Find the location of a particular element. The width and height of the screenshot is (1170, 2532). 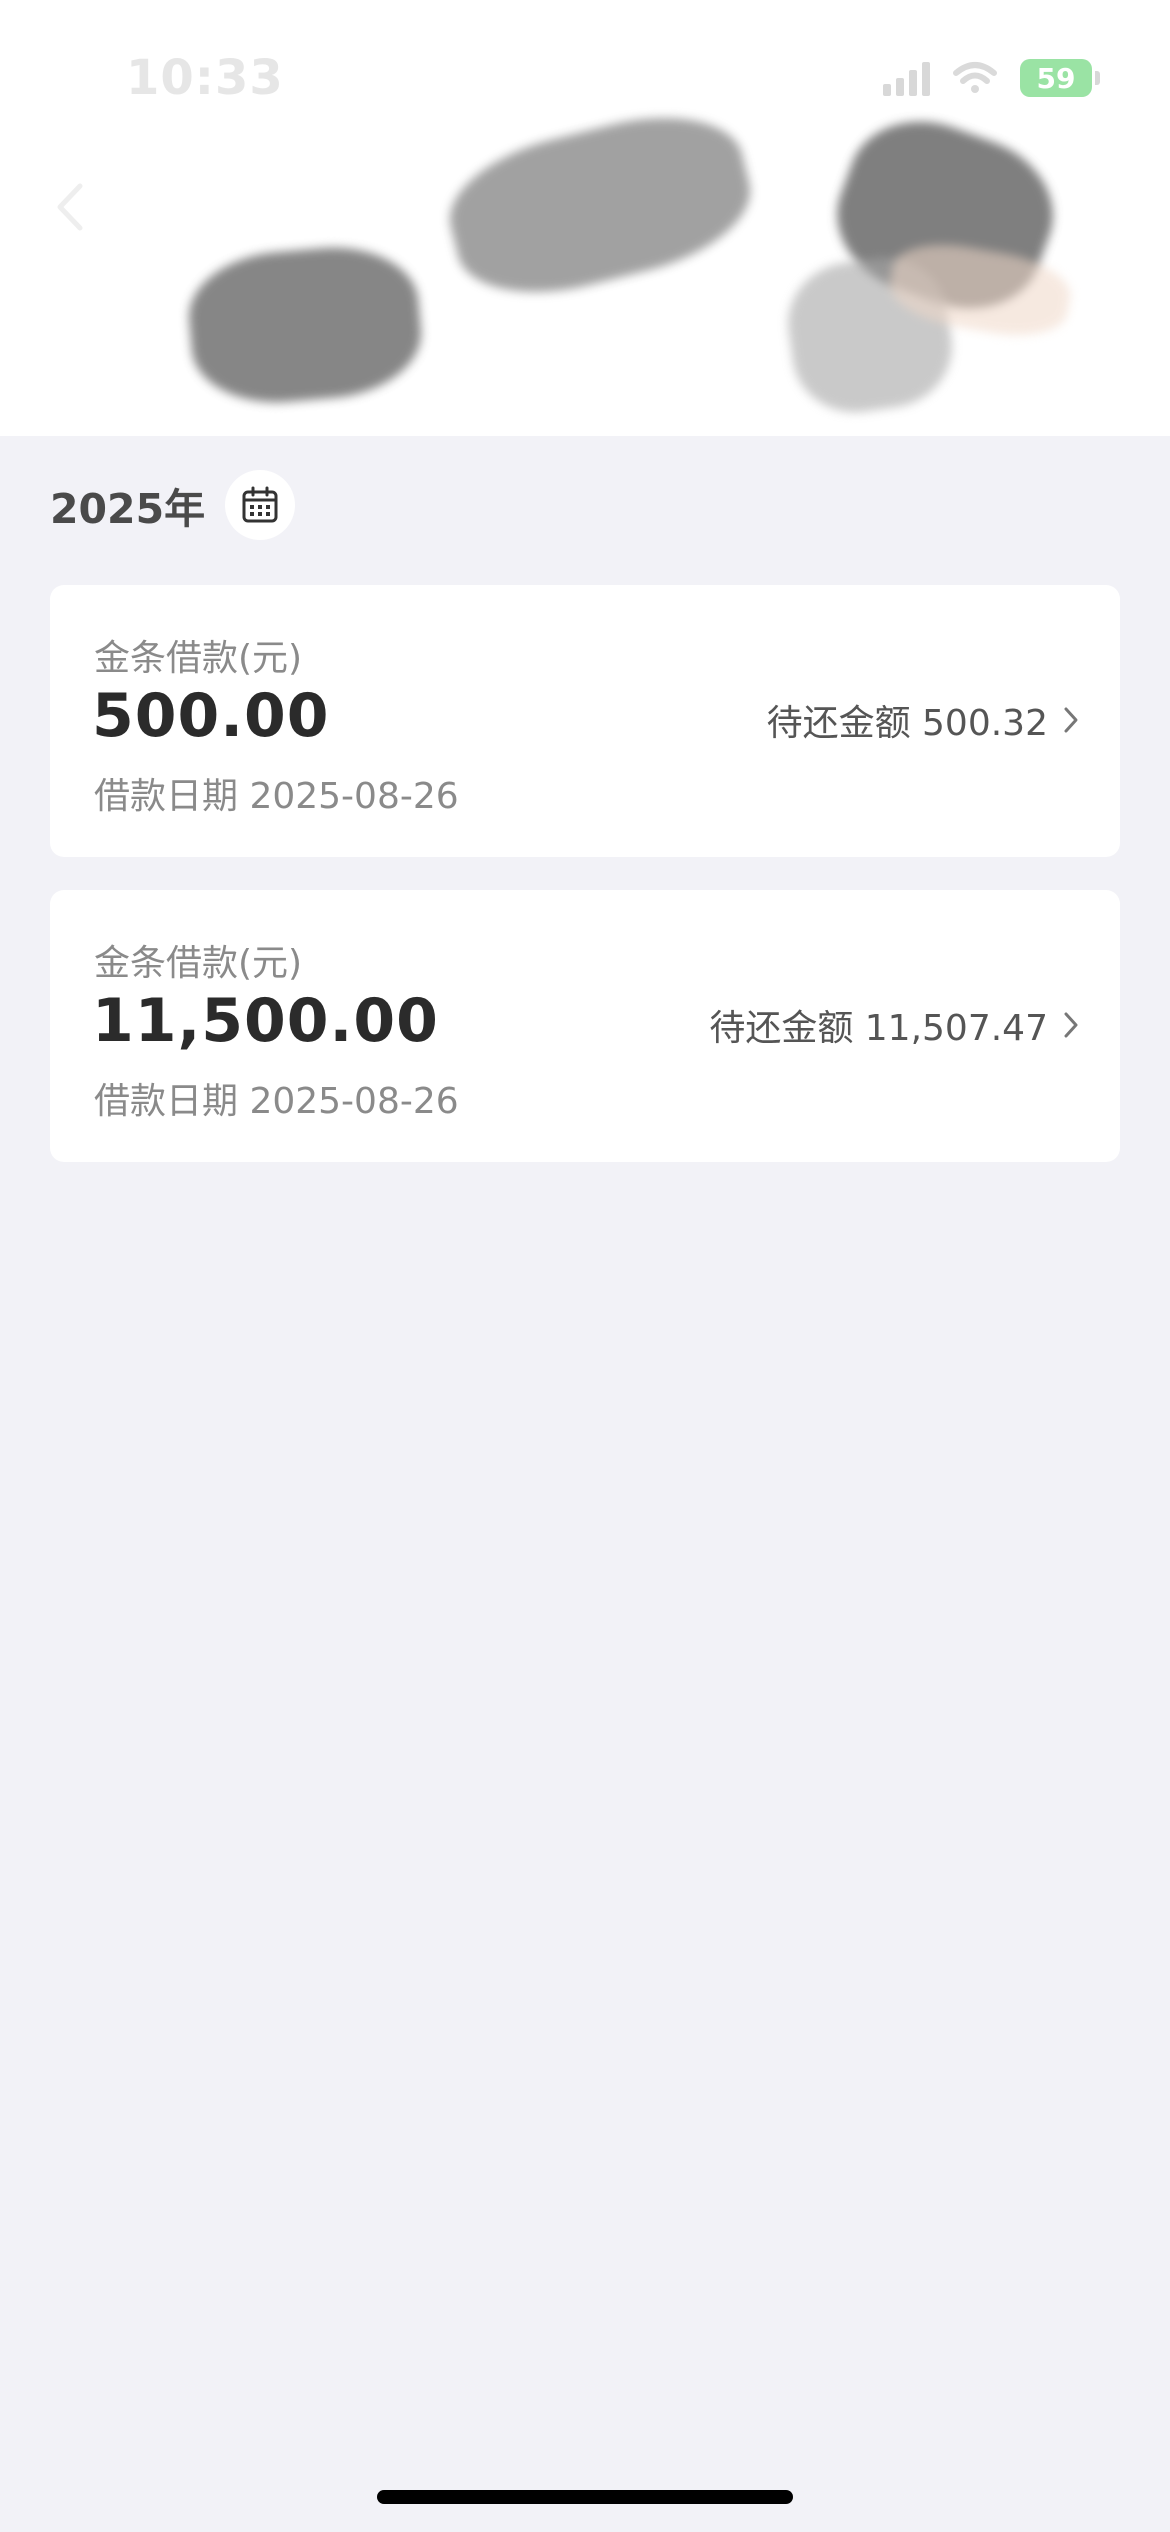

outstanding-amount-link: 待还金额 11,507.47 is located at coordinates (894, 1025).